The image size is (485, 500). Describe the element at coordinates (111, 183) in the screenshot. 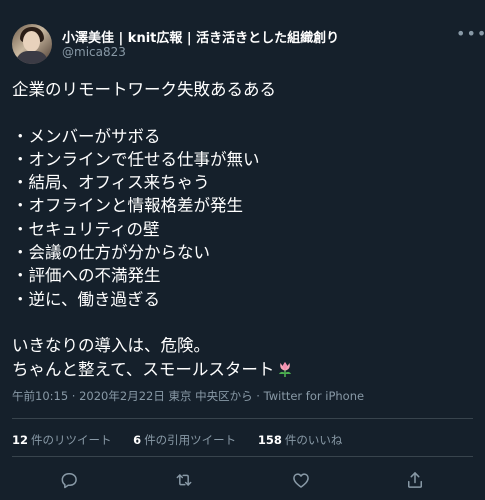

I see `tweet-line: ・結局、オフィス来ちゃう` at that location.